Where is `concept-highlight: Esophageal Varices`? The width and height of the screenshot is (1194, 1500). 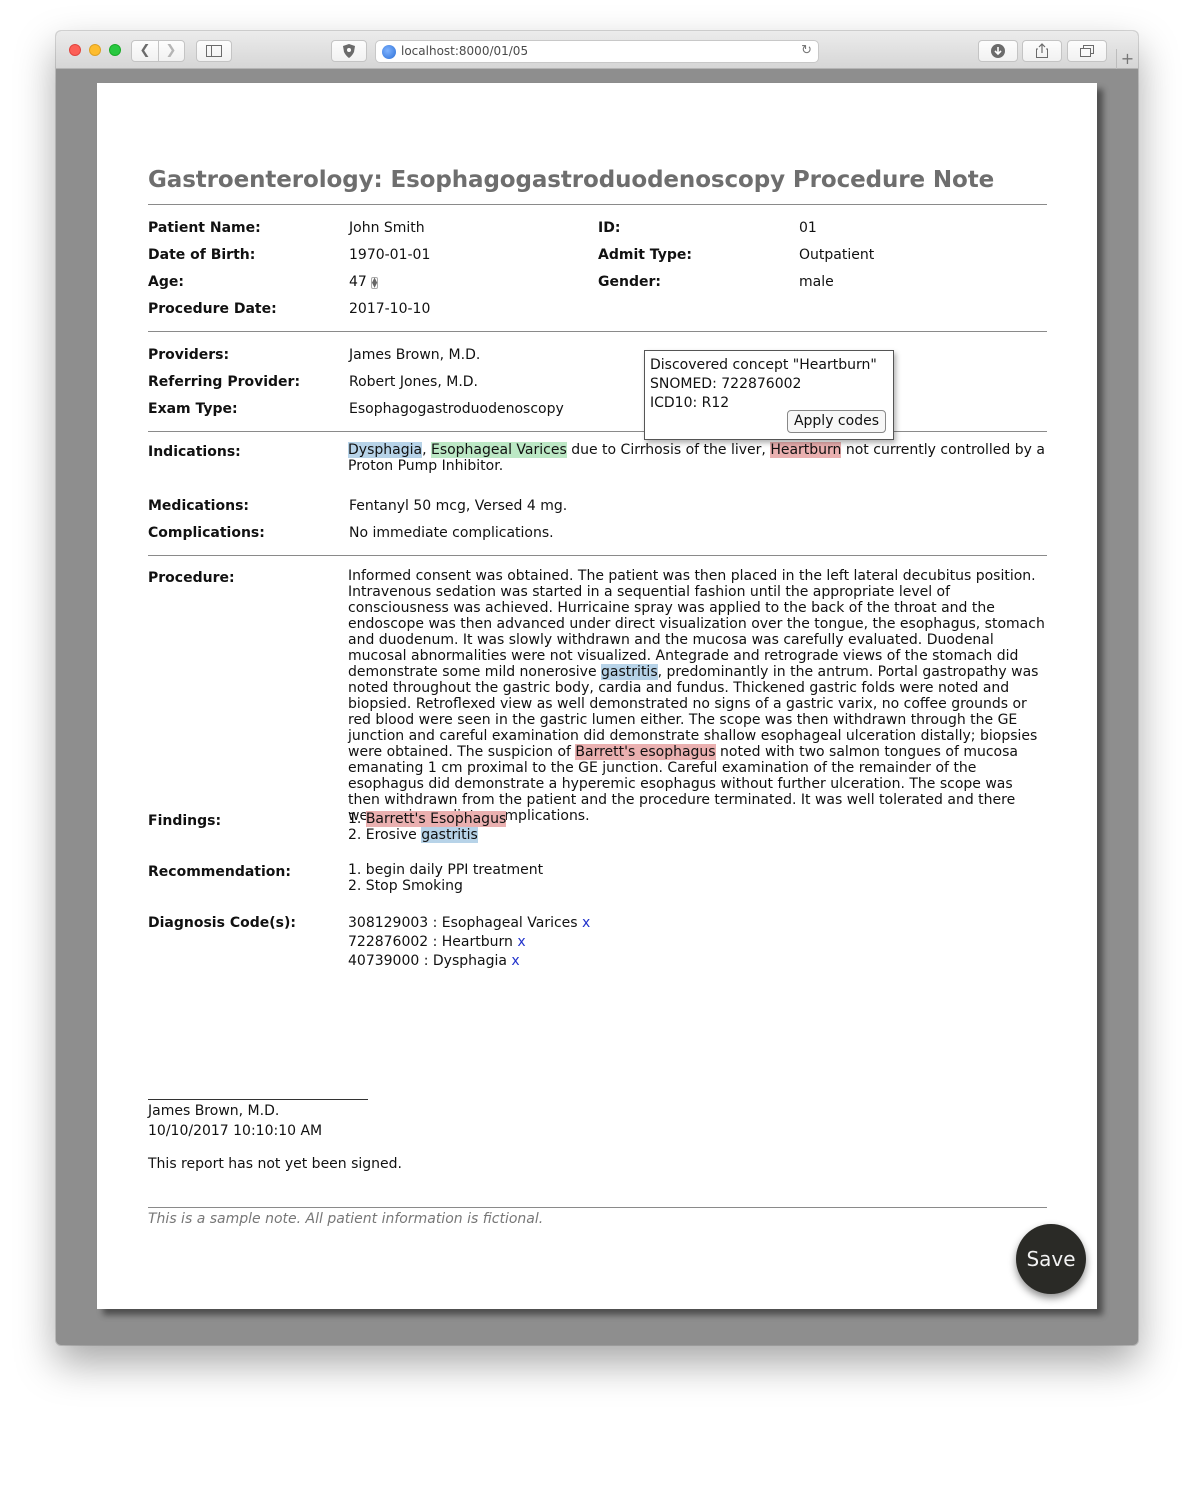 concept-highlight: Esophageal Varices is located at coordinates (498, 450).